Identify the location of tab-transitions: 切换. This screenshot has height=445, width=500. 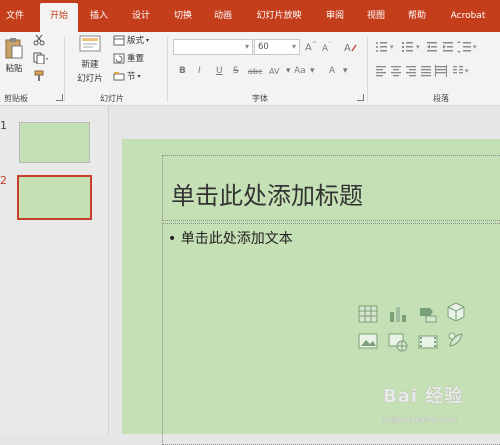
(183, 16).